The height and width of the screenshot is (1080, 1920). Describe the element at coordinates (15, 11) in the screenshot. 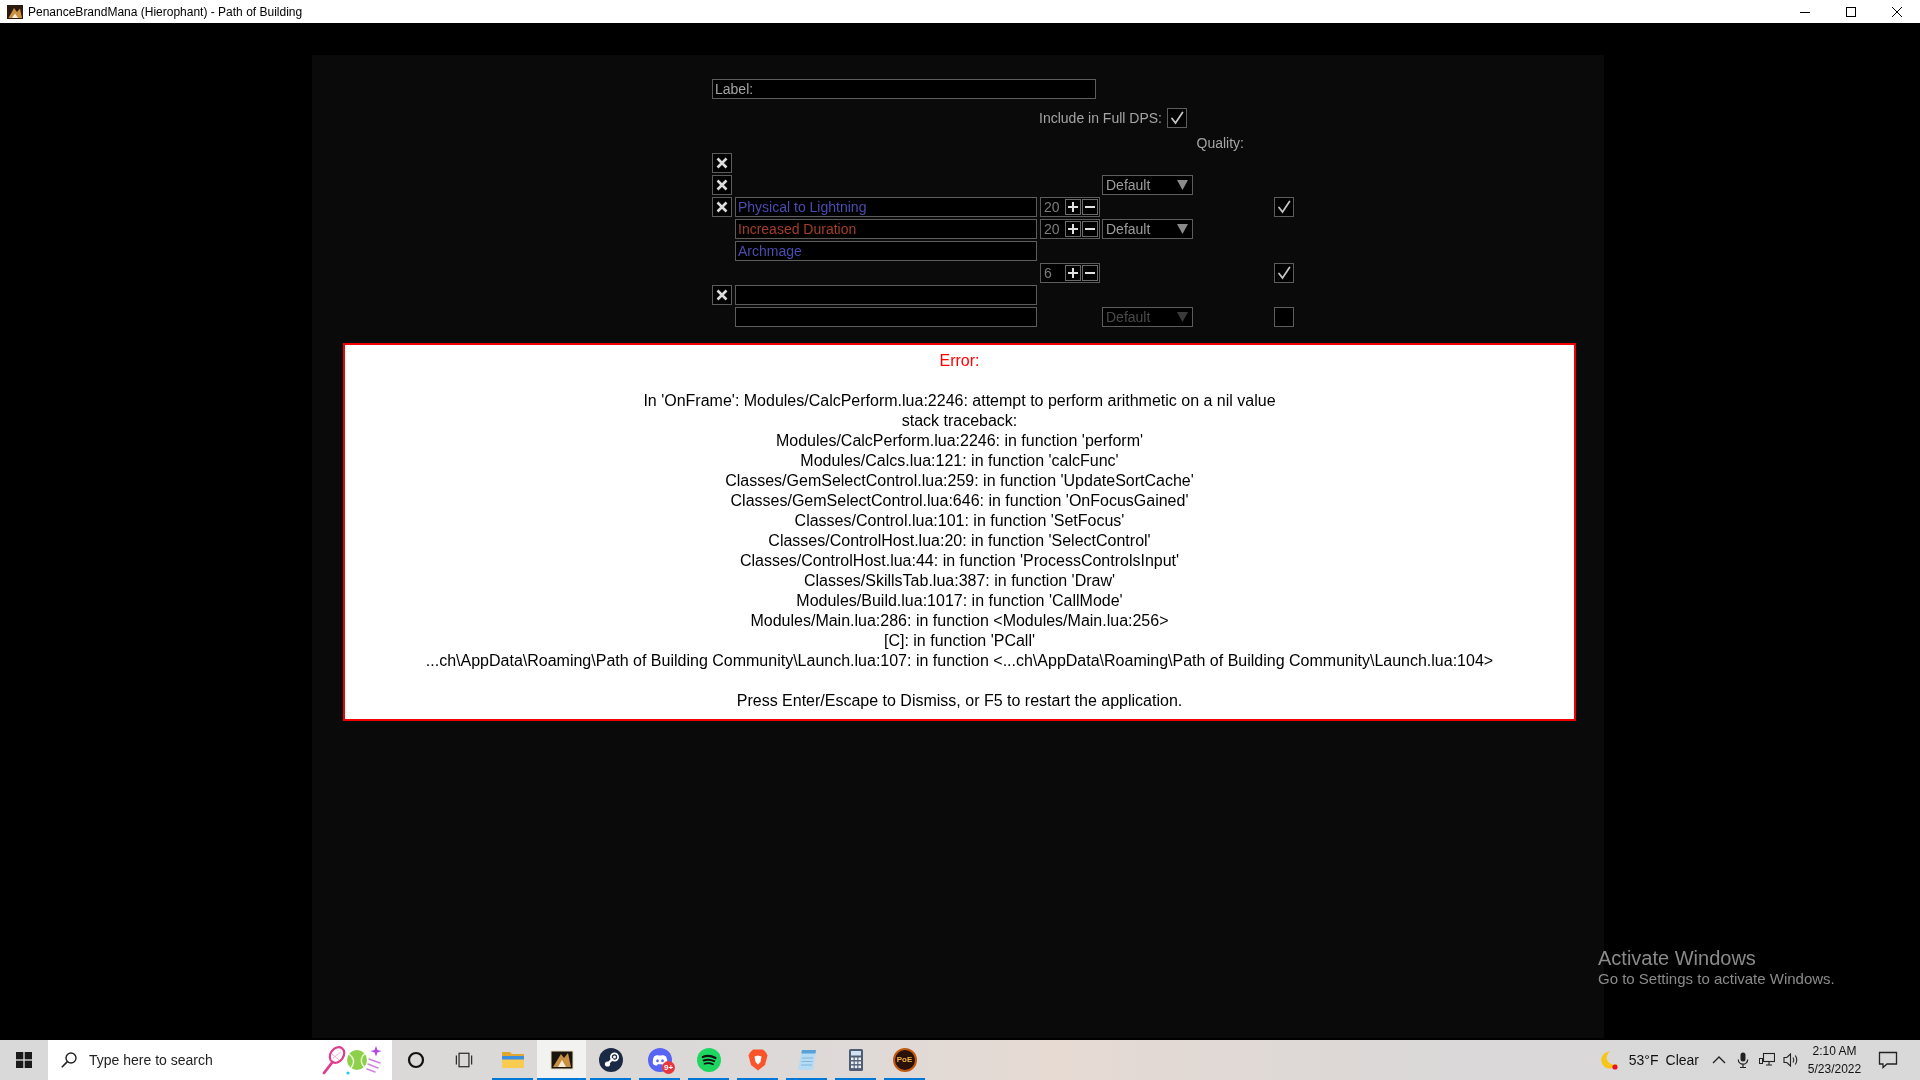

I see `app-icon` at that location.